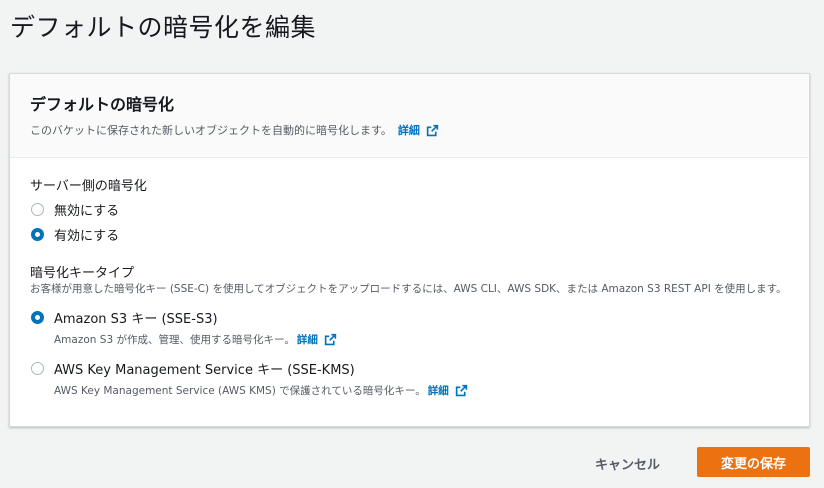 Image resolution: width=824 pixels, height=488 pixels. Describe the element at coordinates (409, 234) in the screenshot. I see `radio-enable: 有効にする` at that location.